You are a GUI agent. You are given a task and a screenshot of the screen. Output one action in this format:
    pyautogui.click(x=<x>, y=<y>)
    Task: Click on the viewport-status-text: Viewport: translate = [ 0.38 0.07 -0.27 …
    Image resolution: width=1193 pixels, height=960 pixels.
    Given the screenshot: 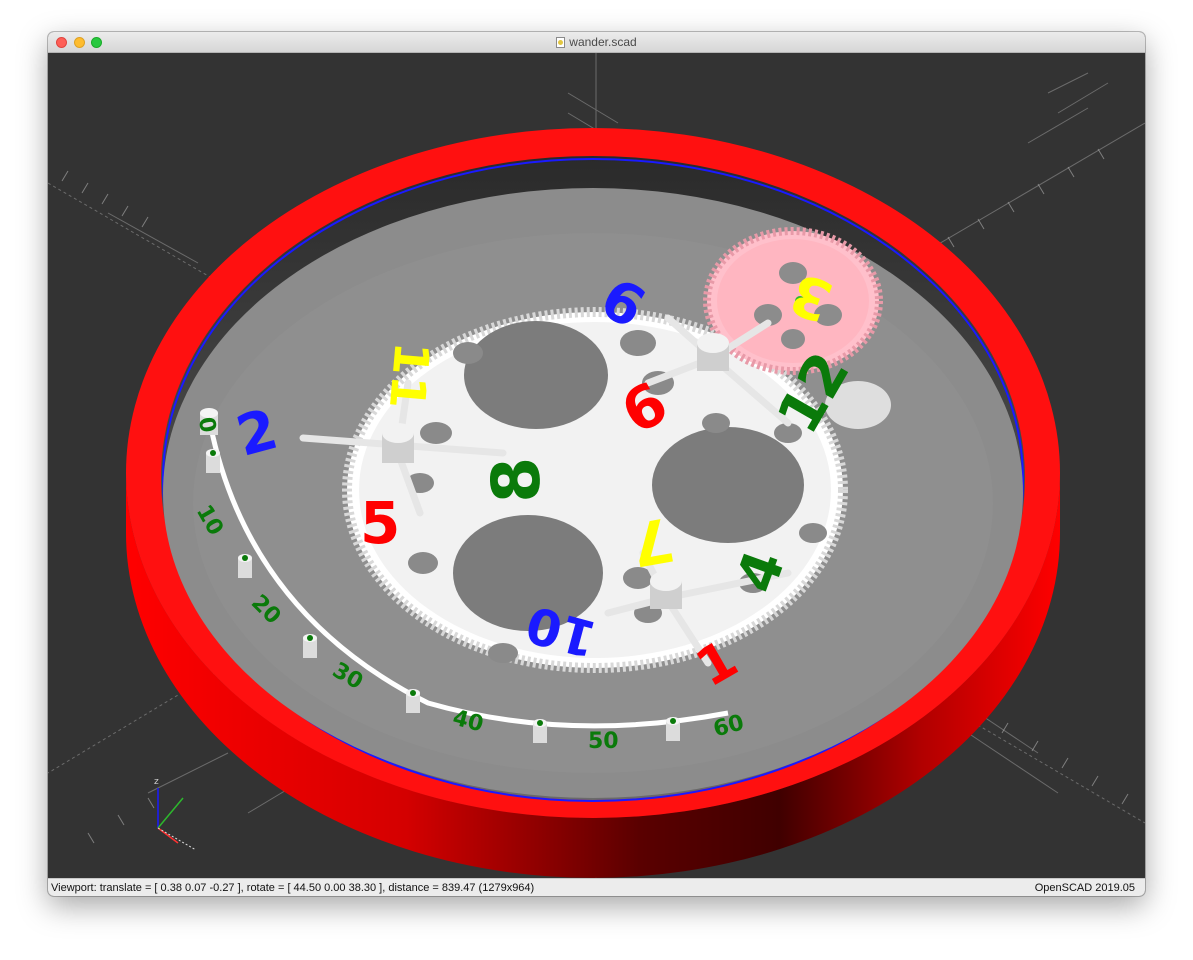 What is the action you would take?
    pyautogui.click(x=293, y=888)
    